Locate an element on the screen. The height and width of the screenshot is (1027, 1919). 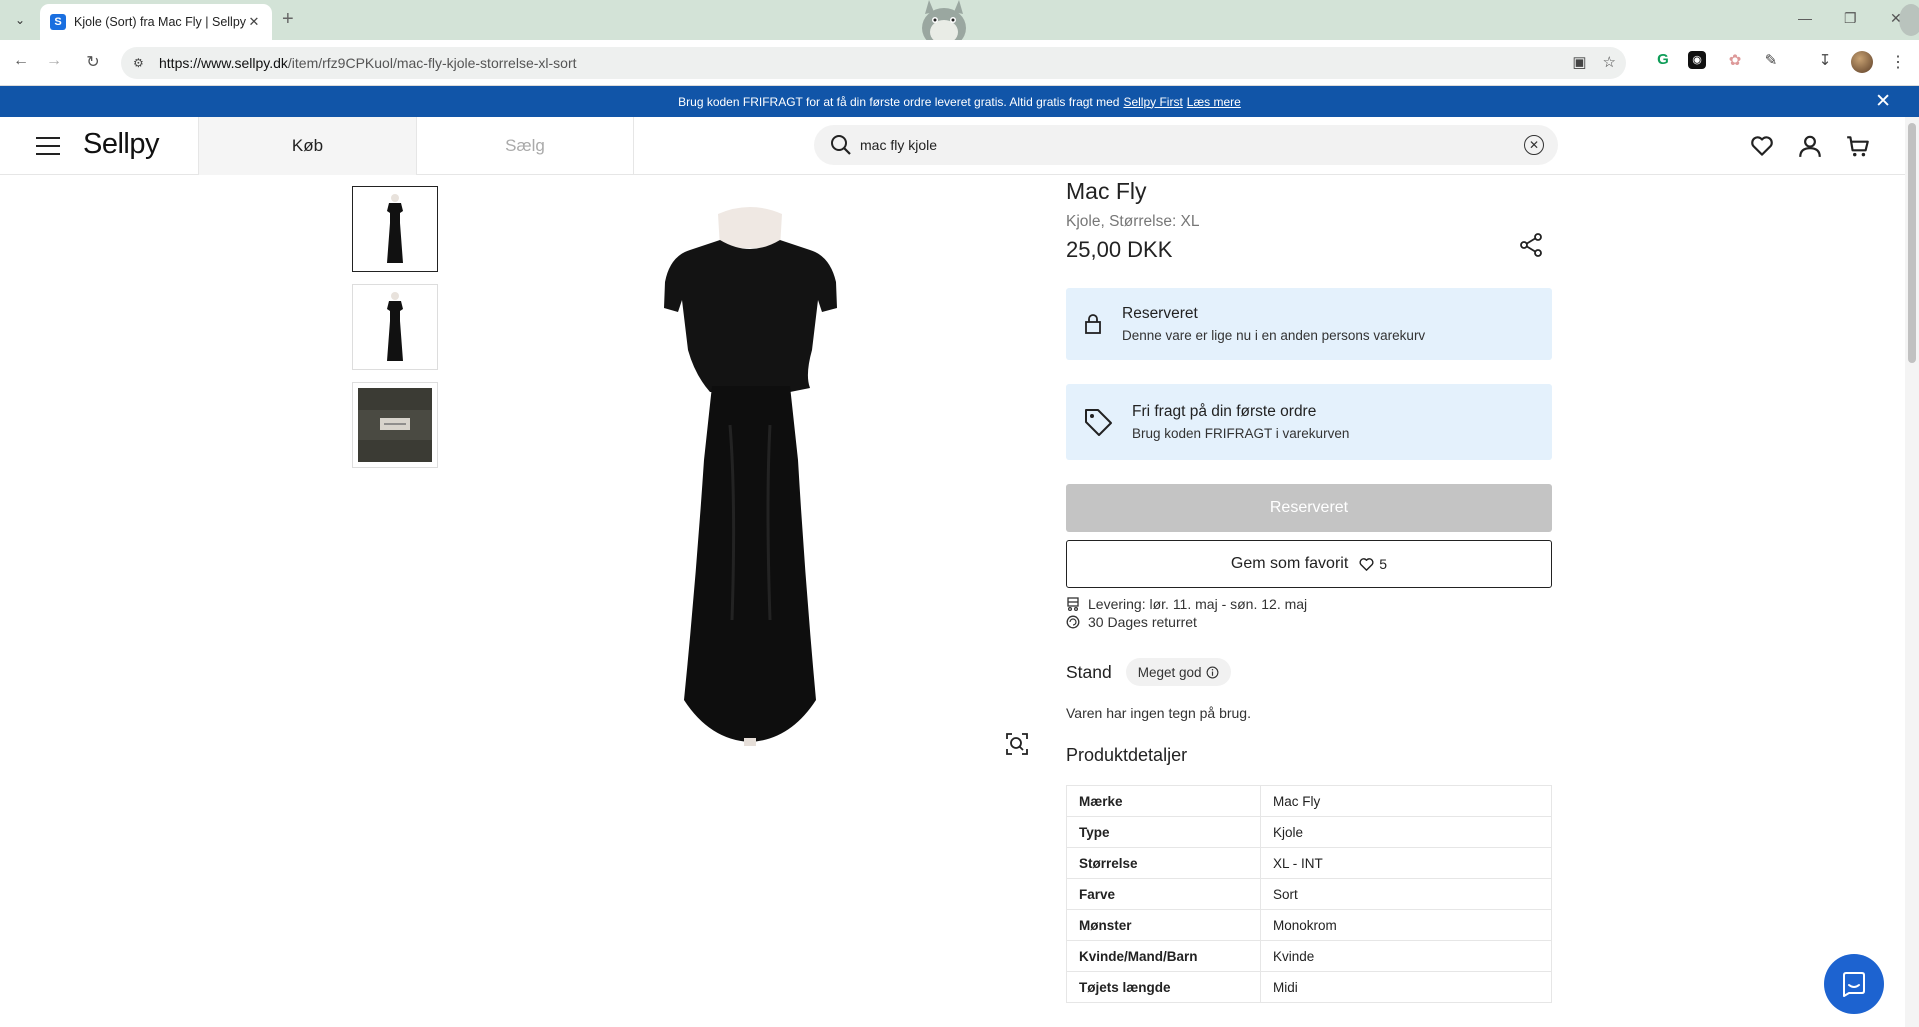
product-subtitle: Kjole, Størrelse: XL is located at coordinates (1133, 221).